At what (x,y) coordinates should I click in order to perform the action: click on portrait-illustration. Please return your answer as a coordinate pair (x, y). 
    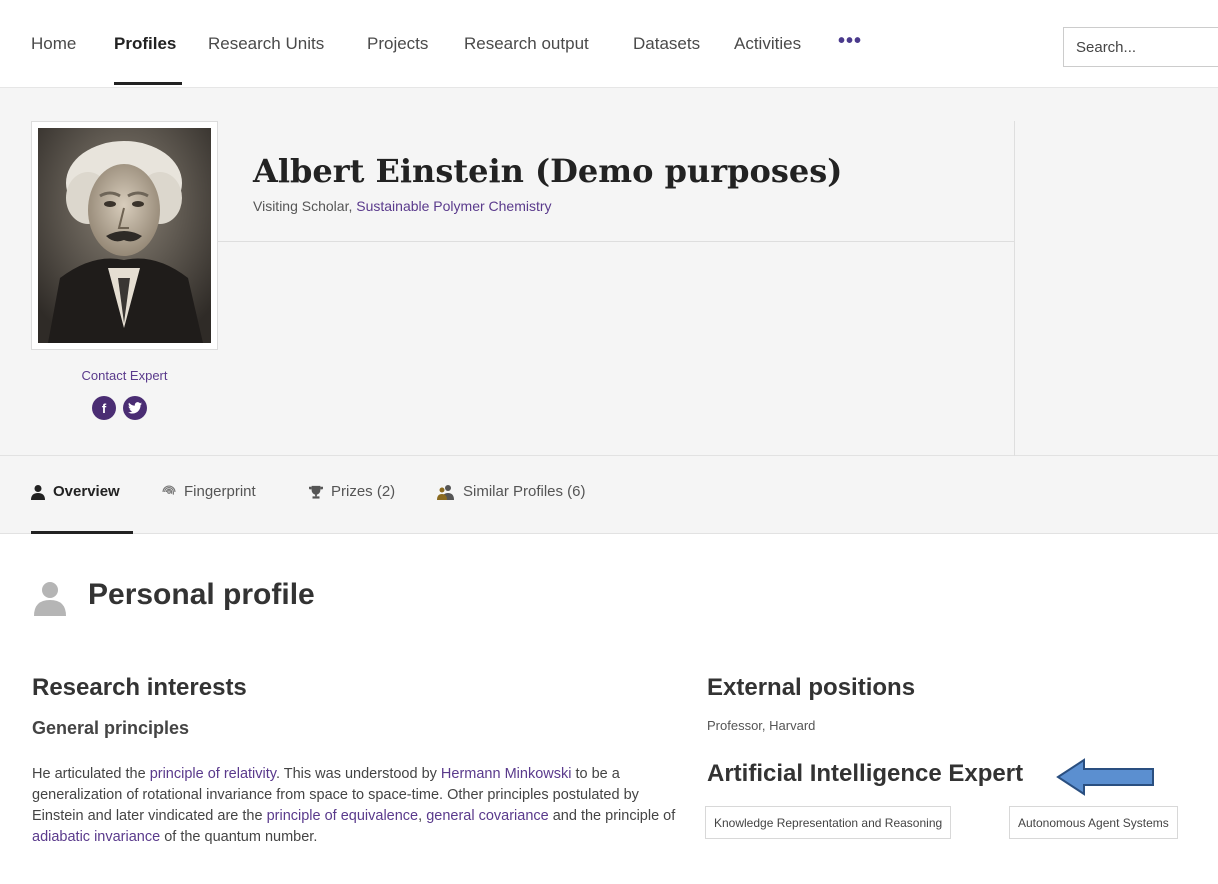
    Looking at the image, I should click on (124, 235).